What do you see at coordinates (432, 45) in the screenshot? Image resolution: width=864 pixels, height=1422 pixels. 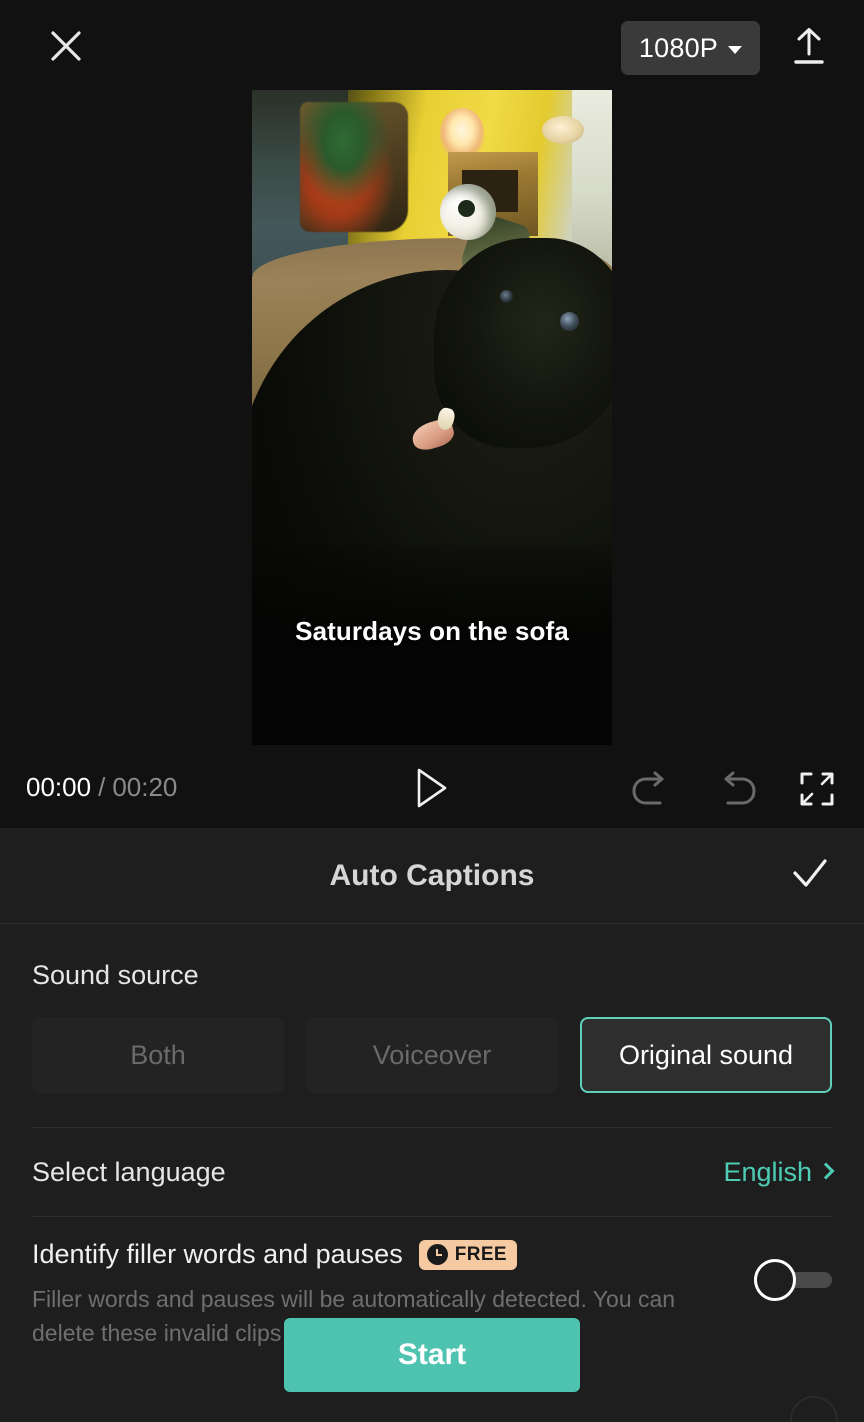 I see `top-bar: 1080P` at bounding box center [432, 45].